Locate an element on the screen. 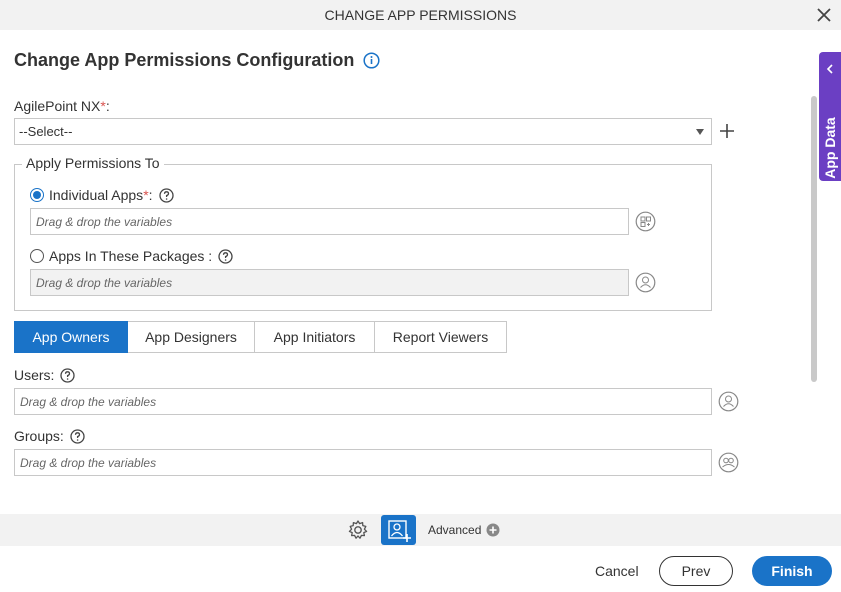 This screenshot has width=841, height=592. users-input: Drag & drop the variables is located at coordinates (363, 401).